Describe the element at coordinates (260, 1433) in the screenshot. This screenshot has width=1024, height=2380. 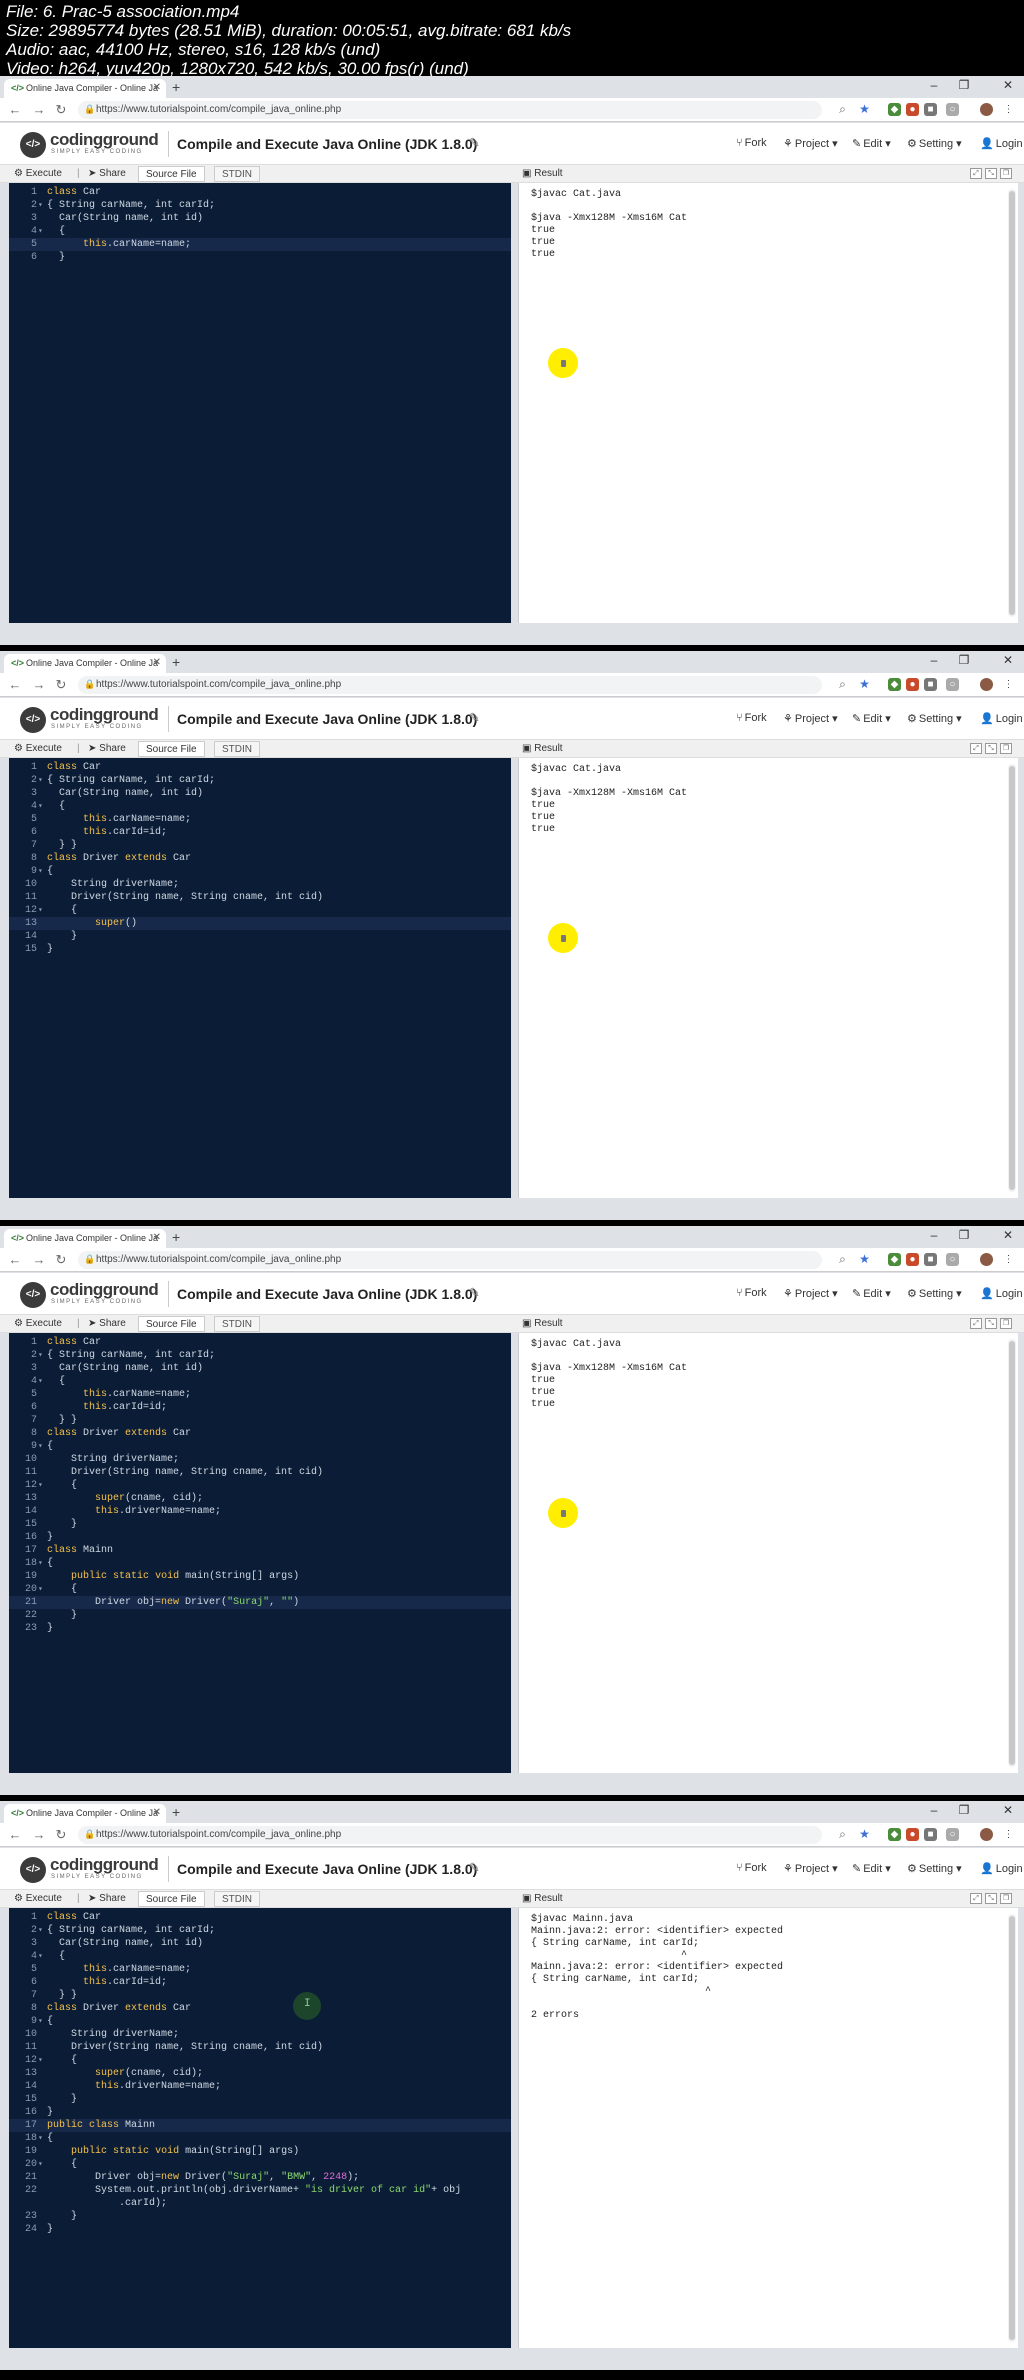
I see `code-line: 8 class Driver extends Car` at that location.